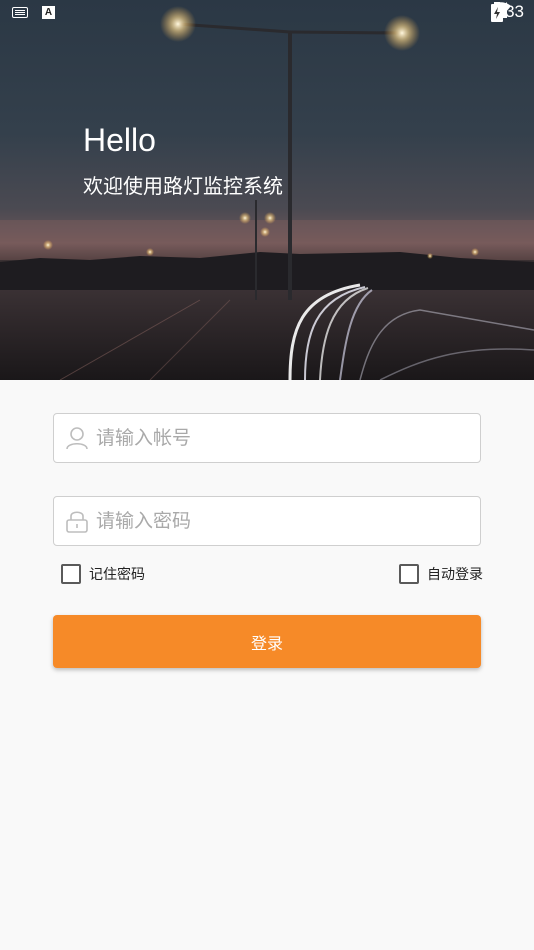 Image resolution: width=534 pixels, height=950 pixels. I want to click on auto-login-label: 自动登录, so click(455, 575).